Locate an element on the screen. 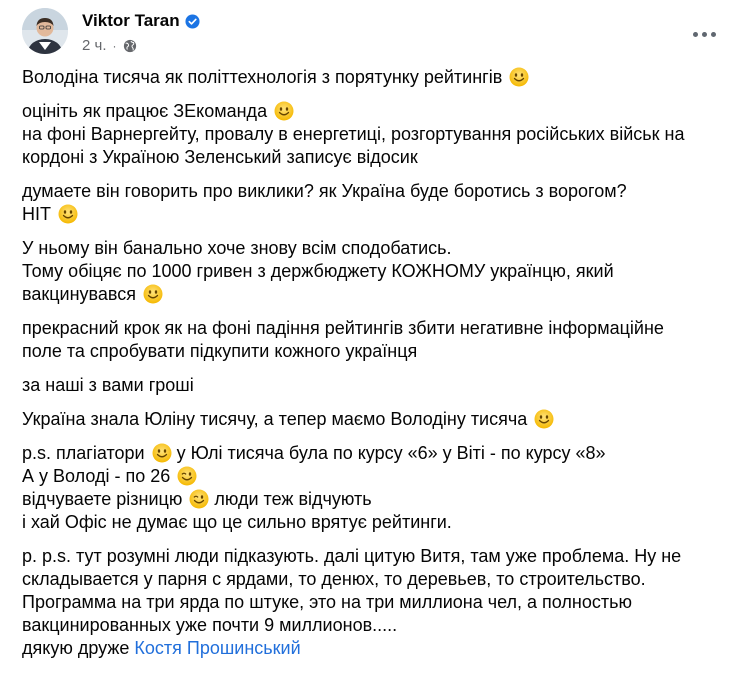  post-text: А у Володі - по 26 is located at coordinates (96, 476).